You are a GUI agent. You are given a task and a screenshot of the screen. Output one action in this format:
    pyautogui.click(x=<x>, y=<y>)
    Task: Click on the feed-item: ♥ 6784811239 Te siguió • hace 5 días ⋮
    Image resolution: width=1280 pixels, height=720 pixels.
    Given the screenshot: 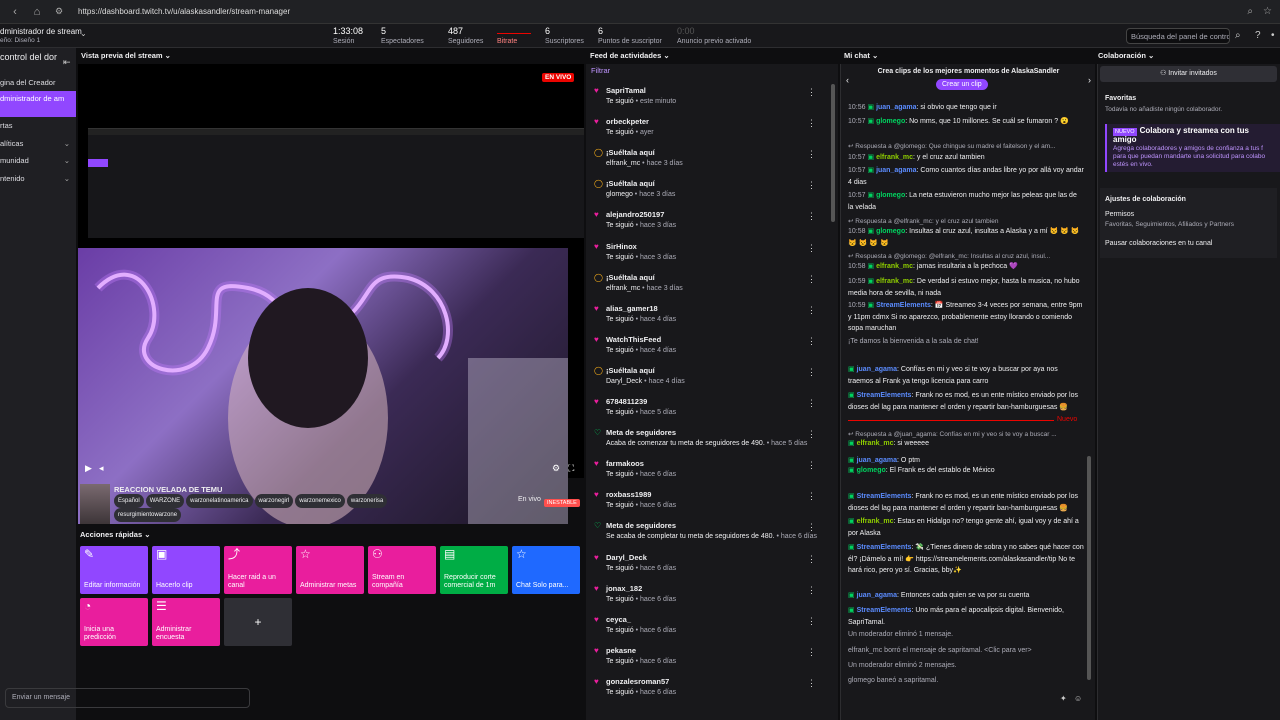 What is the action you would take?
    pyautogui.click(x=704, y=408)
    